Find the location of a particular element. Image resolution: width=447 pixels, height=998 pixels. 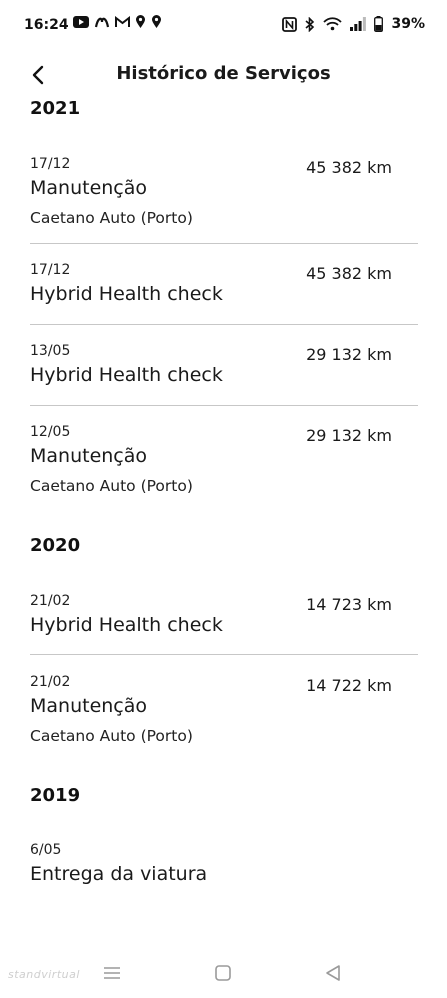

notification-icons is located at coordinates (117, 22).